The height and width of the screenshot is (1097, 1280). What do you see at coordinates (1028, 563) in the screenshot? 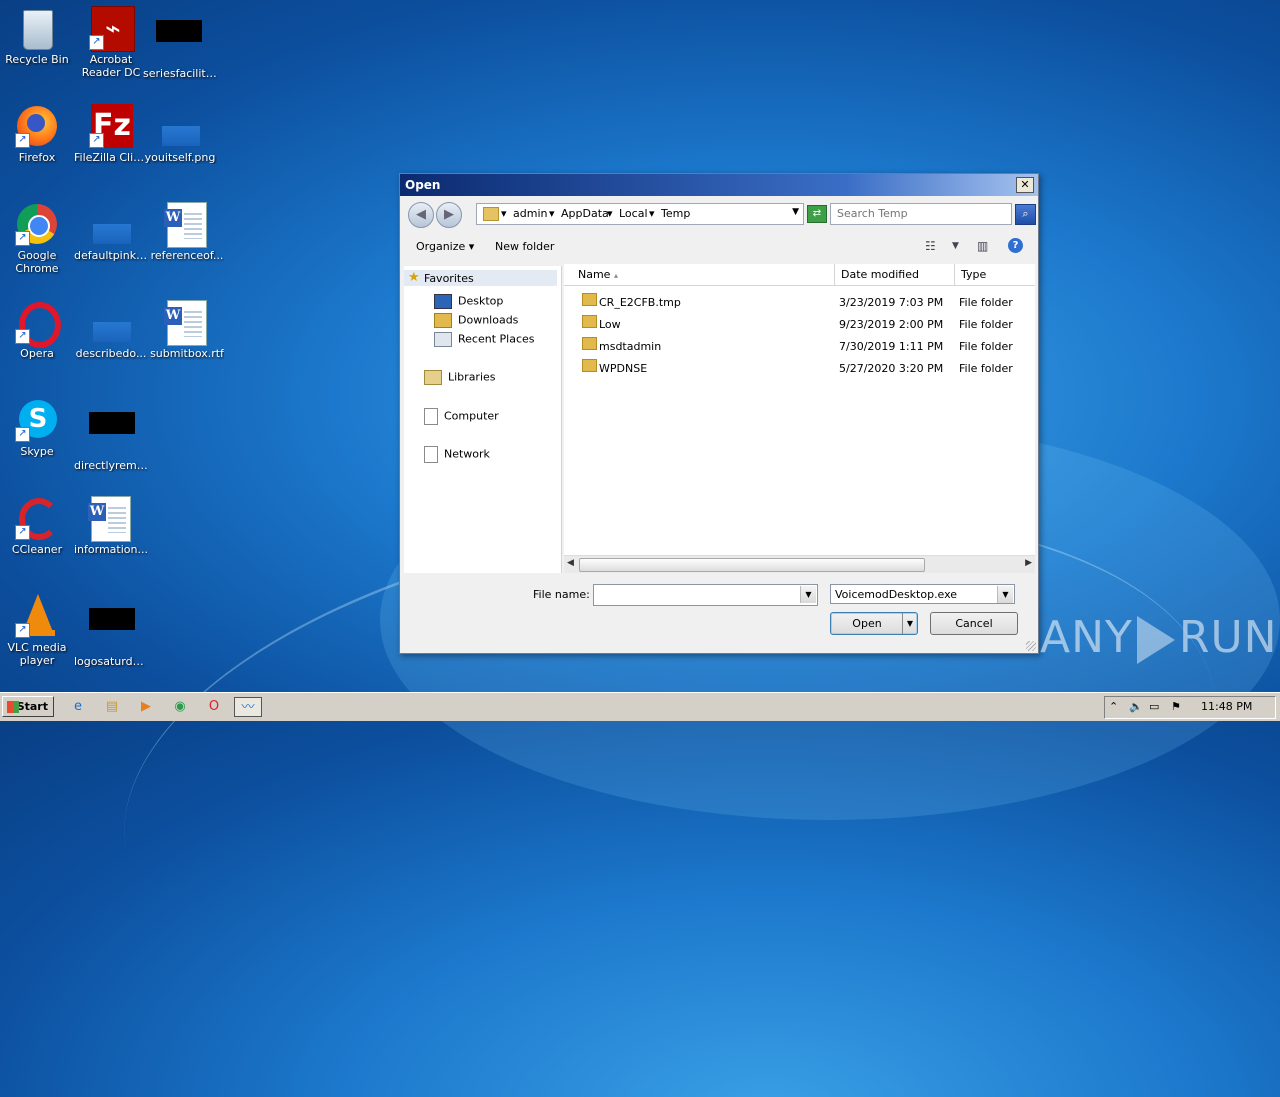
I see `scroll-right-icon: ▶` at bounding box center [1028, 563].